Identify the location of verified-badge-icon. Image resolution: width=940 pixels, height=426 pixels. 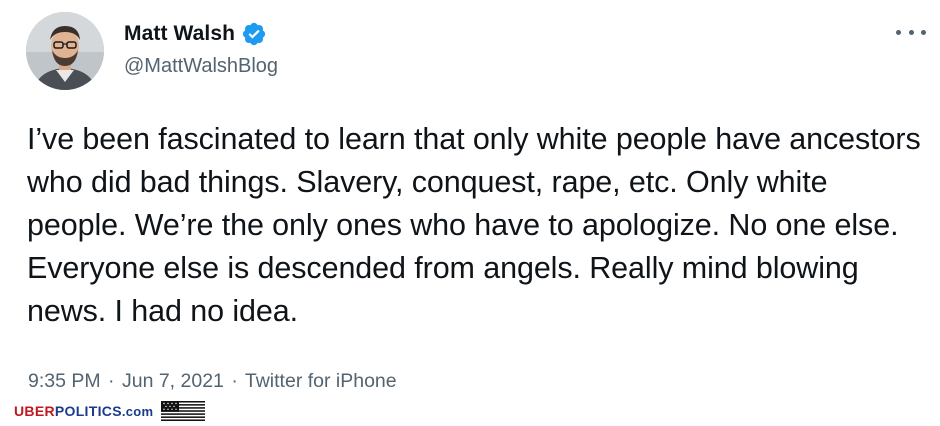
(254, 34).